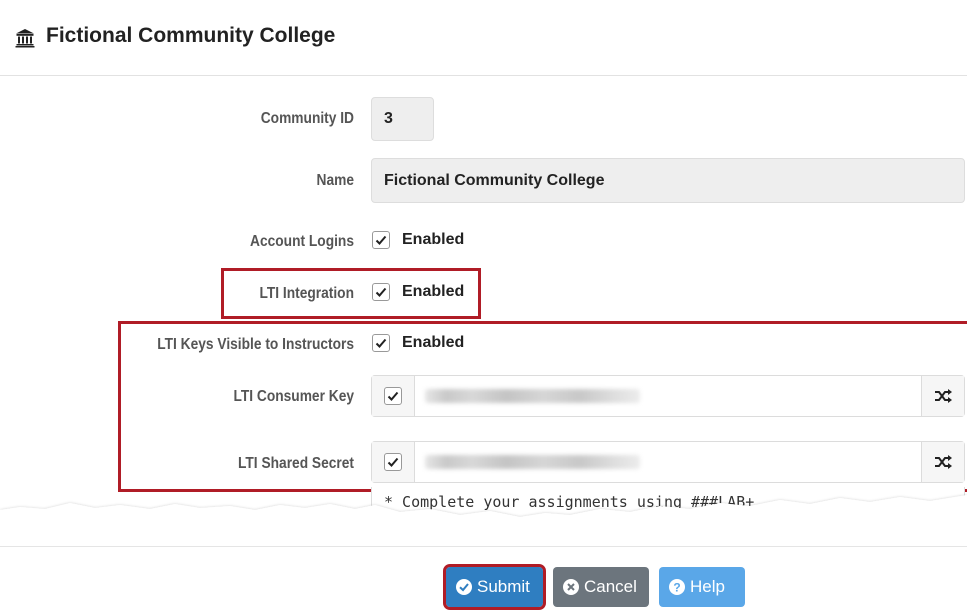 Image resolution: width=967 pixels, height=612 pixels. I want to click on page-title: Fictional Community College, so click(191, 35).